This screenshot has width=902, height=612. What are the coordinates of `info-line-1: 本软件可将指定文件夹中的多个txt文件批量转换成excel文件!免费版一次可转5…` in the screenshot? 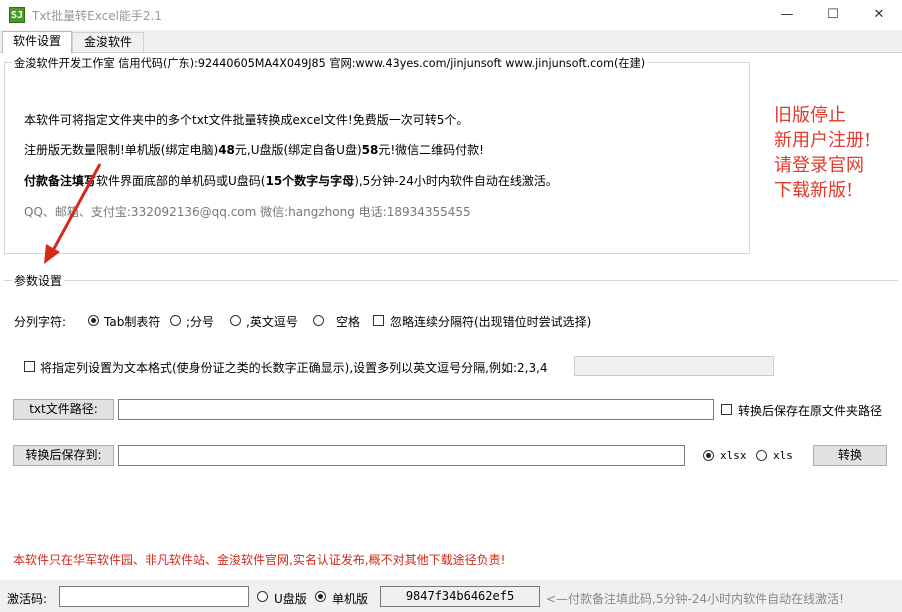 It's located at (246, 120).